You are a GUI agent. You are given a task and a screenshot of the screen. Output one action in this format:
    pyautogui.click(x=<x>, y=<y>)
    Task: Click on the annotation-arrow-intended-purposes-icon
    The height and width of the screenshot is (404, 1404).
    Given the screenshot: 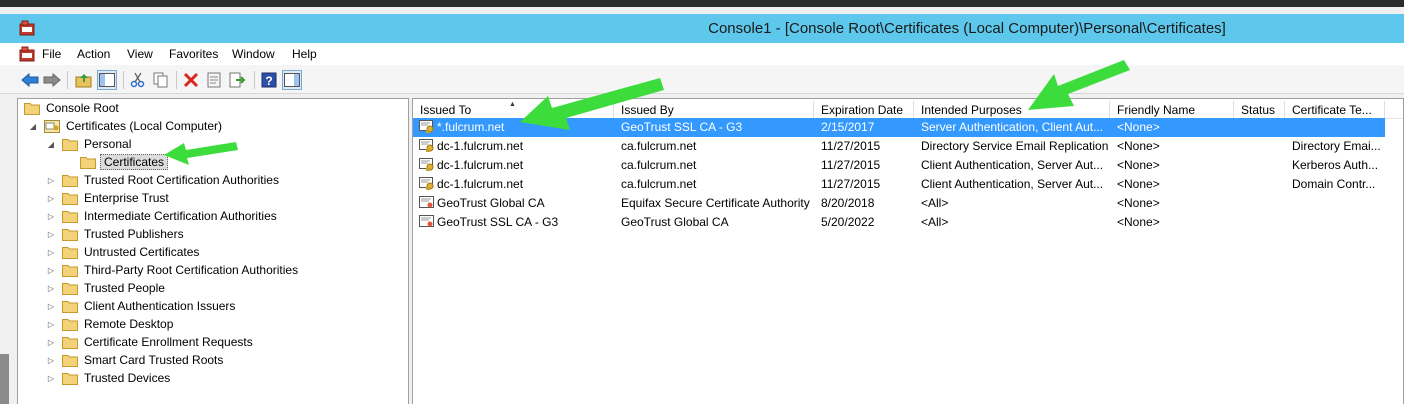 What is the action you would take?
    pyautogui.click(x=1079, y=85)
    